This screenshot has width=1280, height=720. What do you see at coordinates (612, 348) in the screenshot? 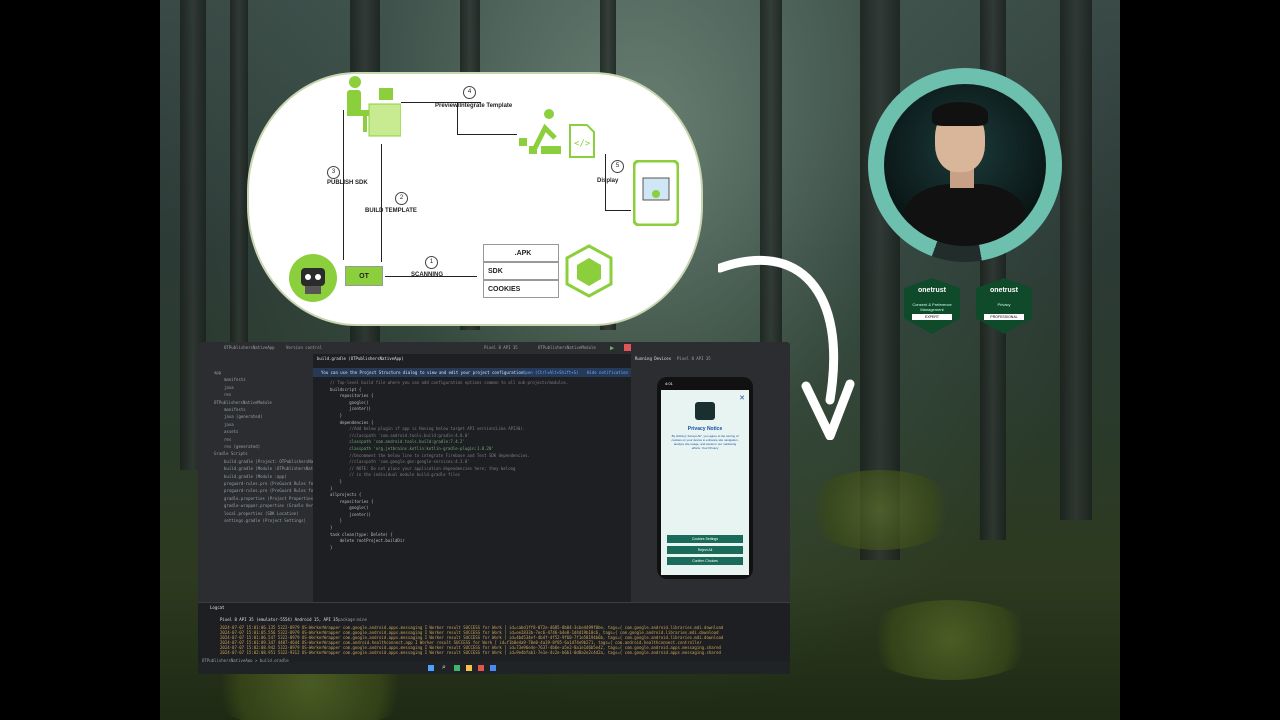
I see `run-icon: ▶` at bounding box center [612, 348].